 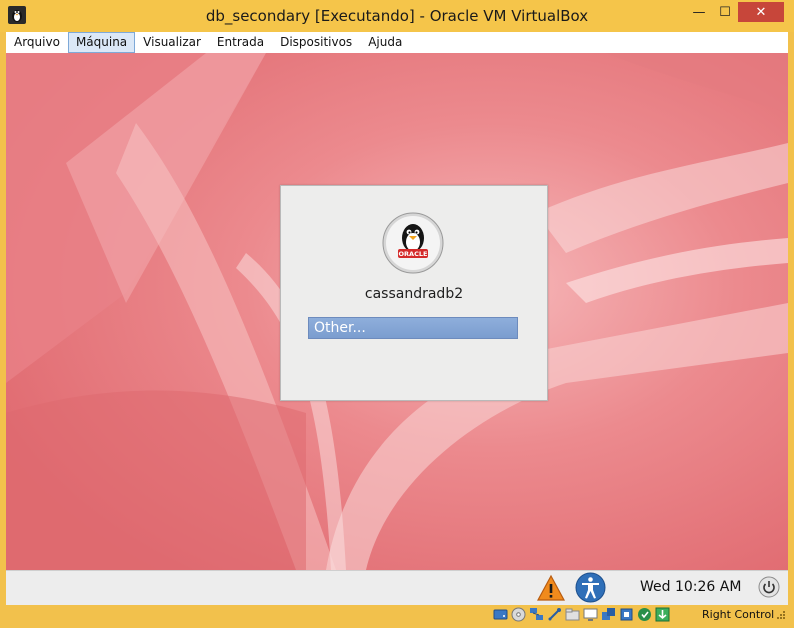 I want to click on user-avatar: ORACLE, so click(x=413, y=243).